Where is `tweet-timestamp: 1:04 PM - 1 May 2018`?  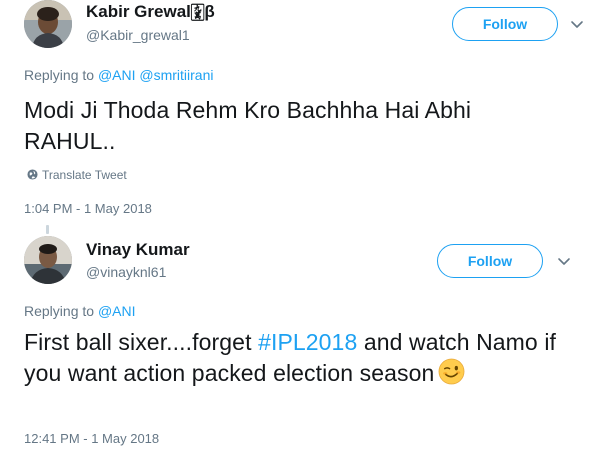
tweet-timestamp: 1:04 PM - 1 May 2018 is located at coordinates (88, 208).